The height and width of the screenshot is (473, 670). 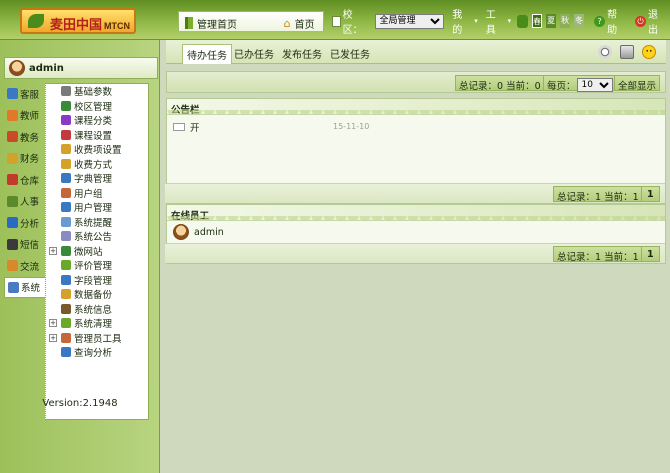 I want to click on notice-title: 开, so click(x=195, y=127).